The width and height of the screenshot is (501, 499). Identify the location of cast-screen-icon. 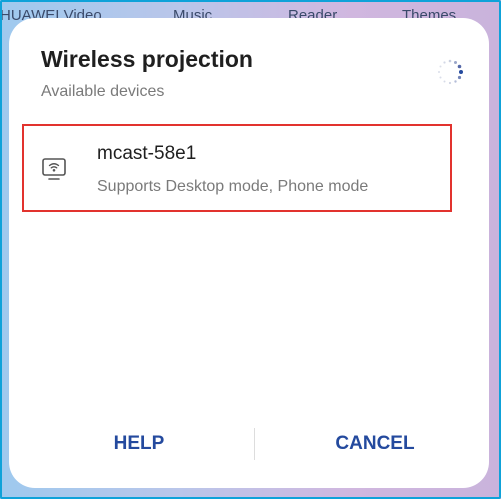
(54, 169).